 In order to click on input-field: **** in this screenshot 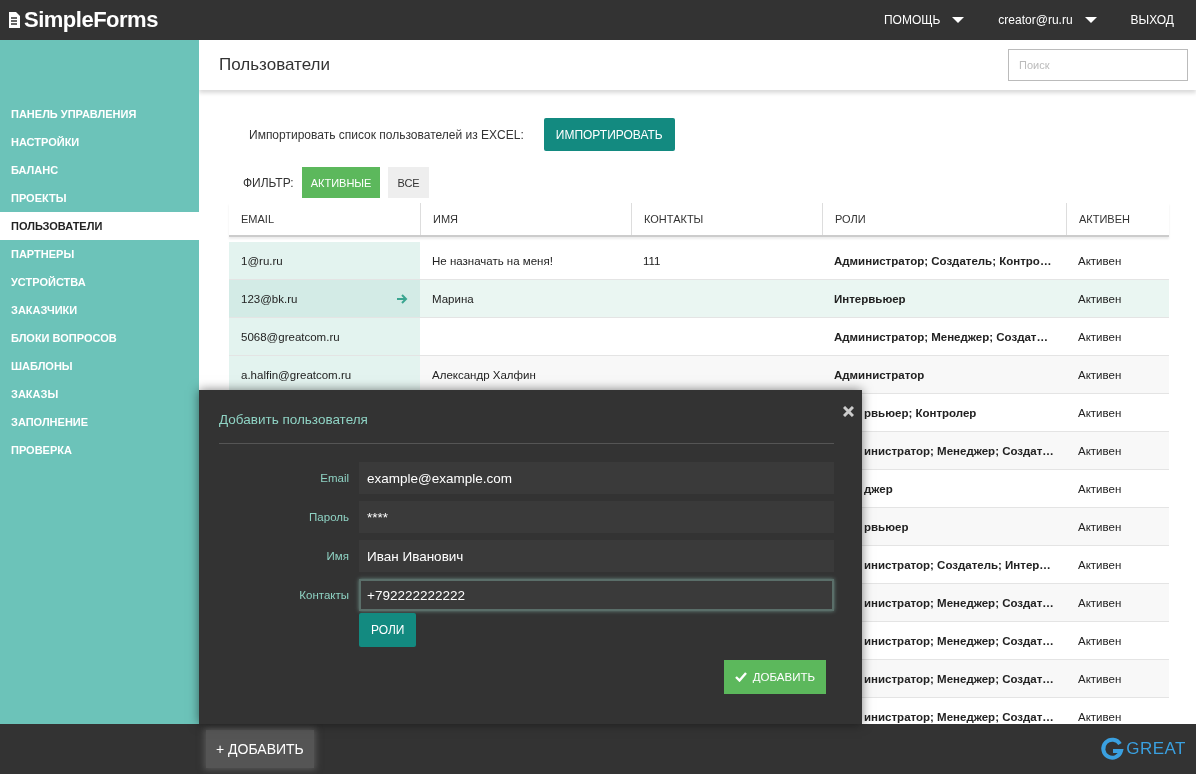, I will do `click(596, 517)`.